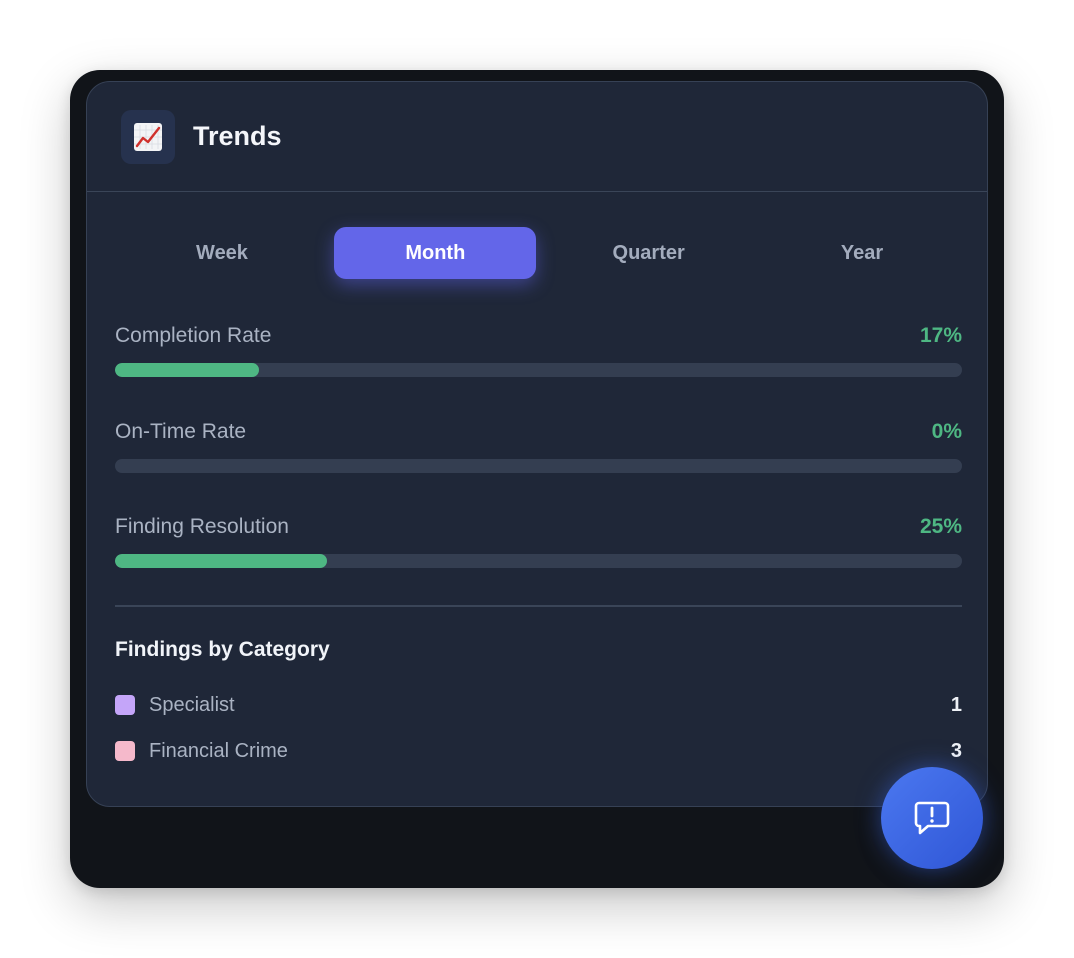 This screenshot has height=958, width=1074. I want to click on metric-value: 0%, so click(946, 431).